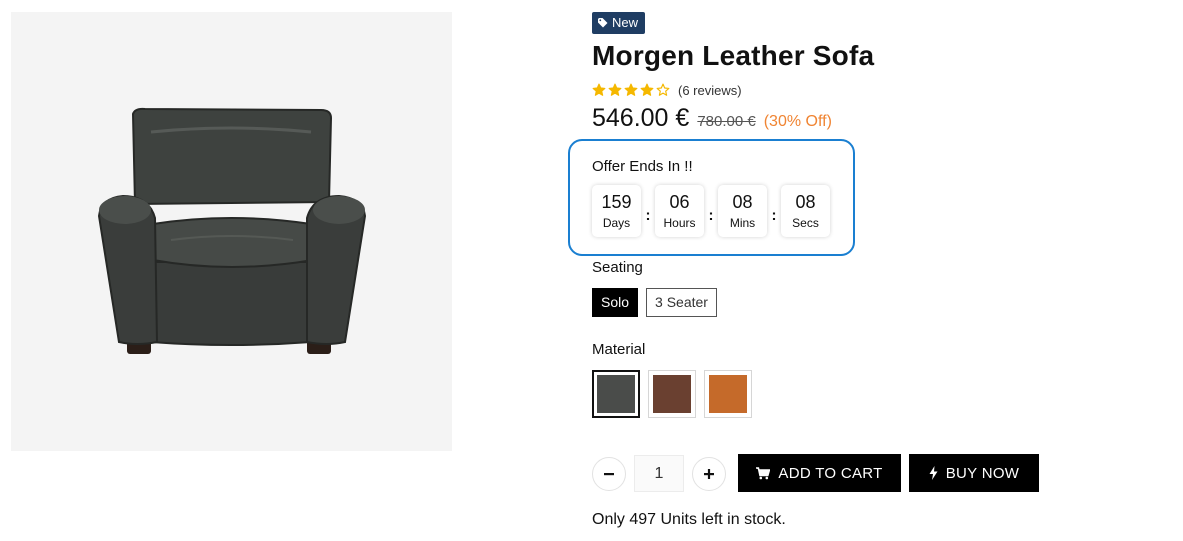 The width and height of the screenshot is (1183, 541). I want to click on armchair-image, so click(232, 230).